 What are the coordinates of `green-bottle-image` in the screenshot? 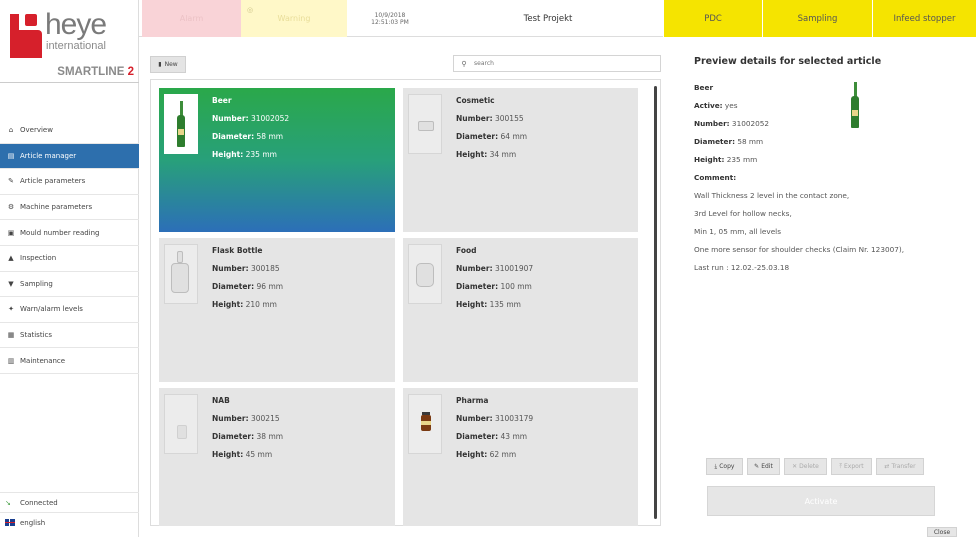 It's located at (855, 105).